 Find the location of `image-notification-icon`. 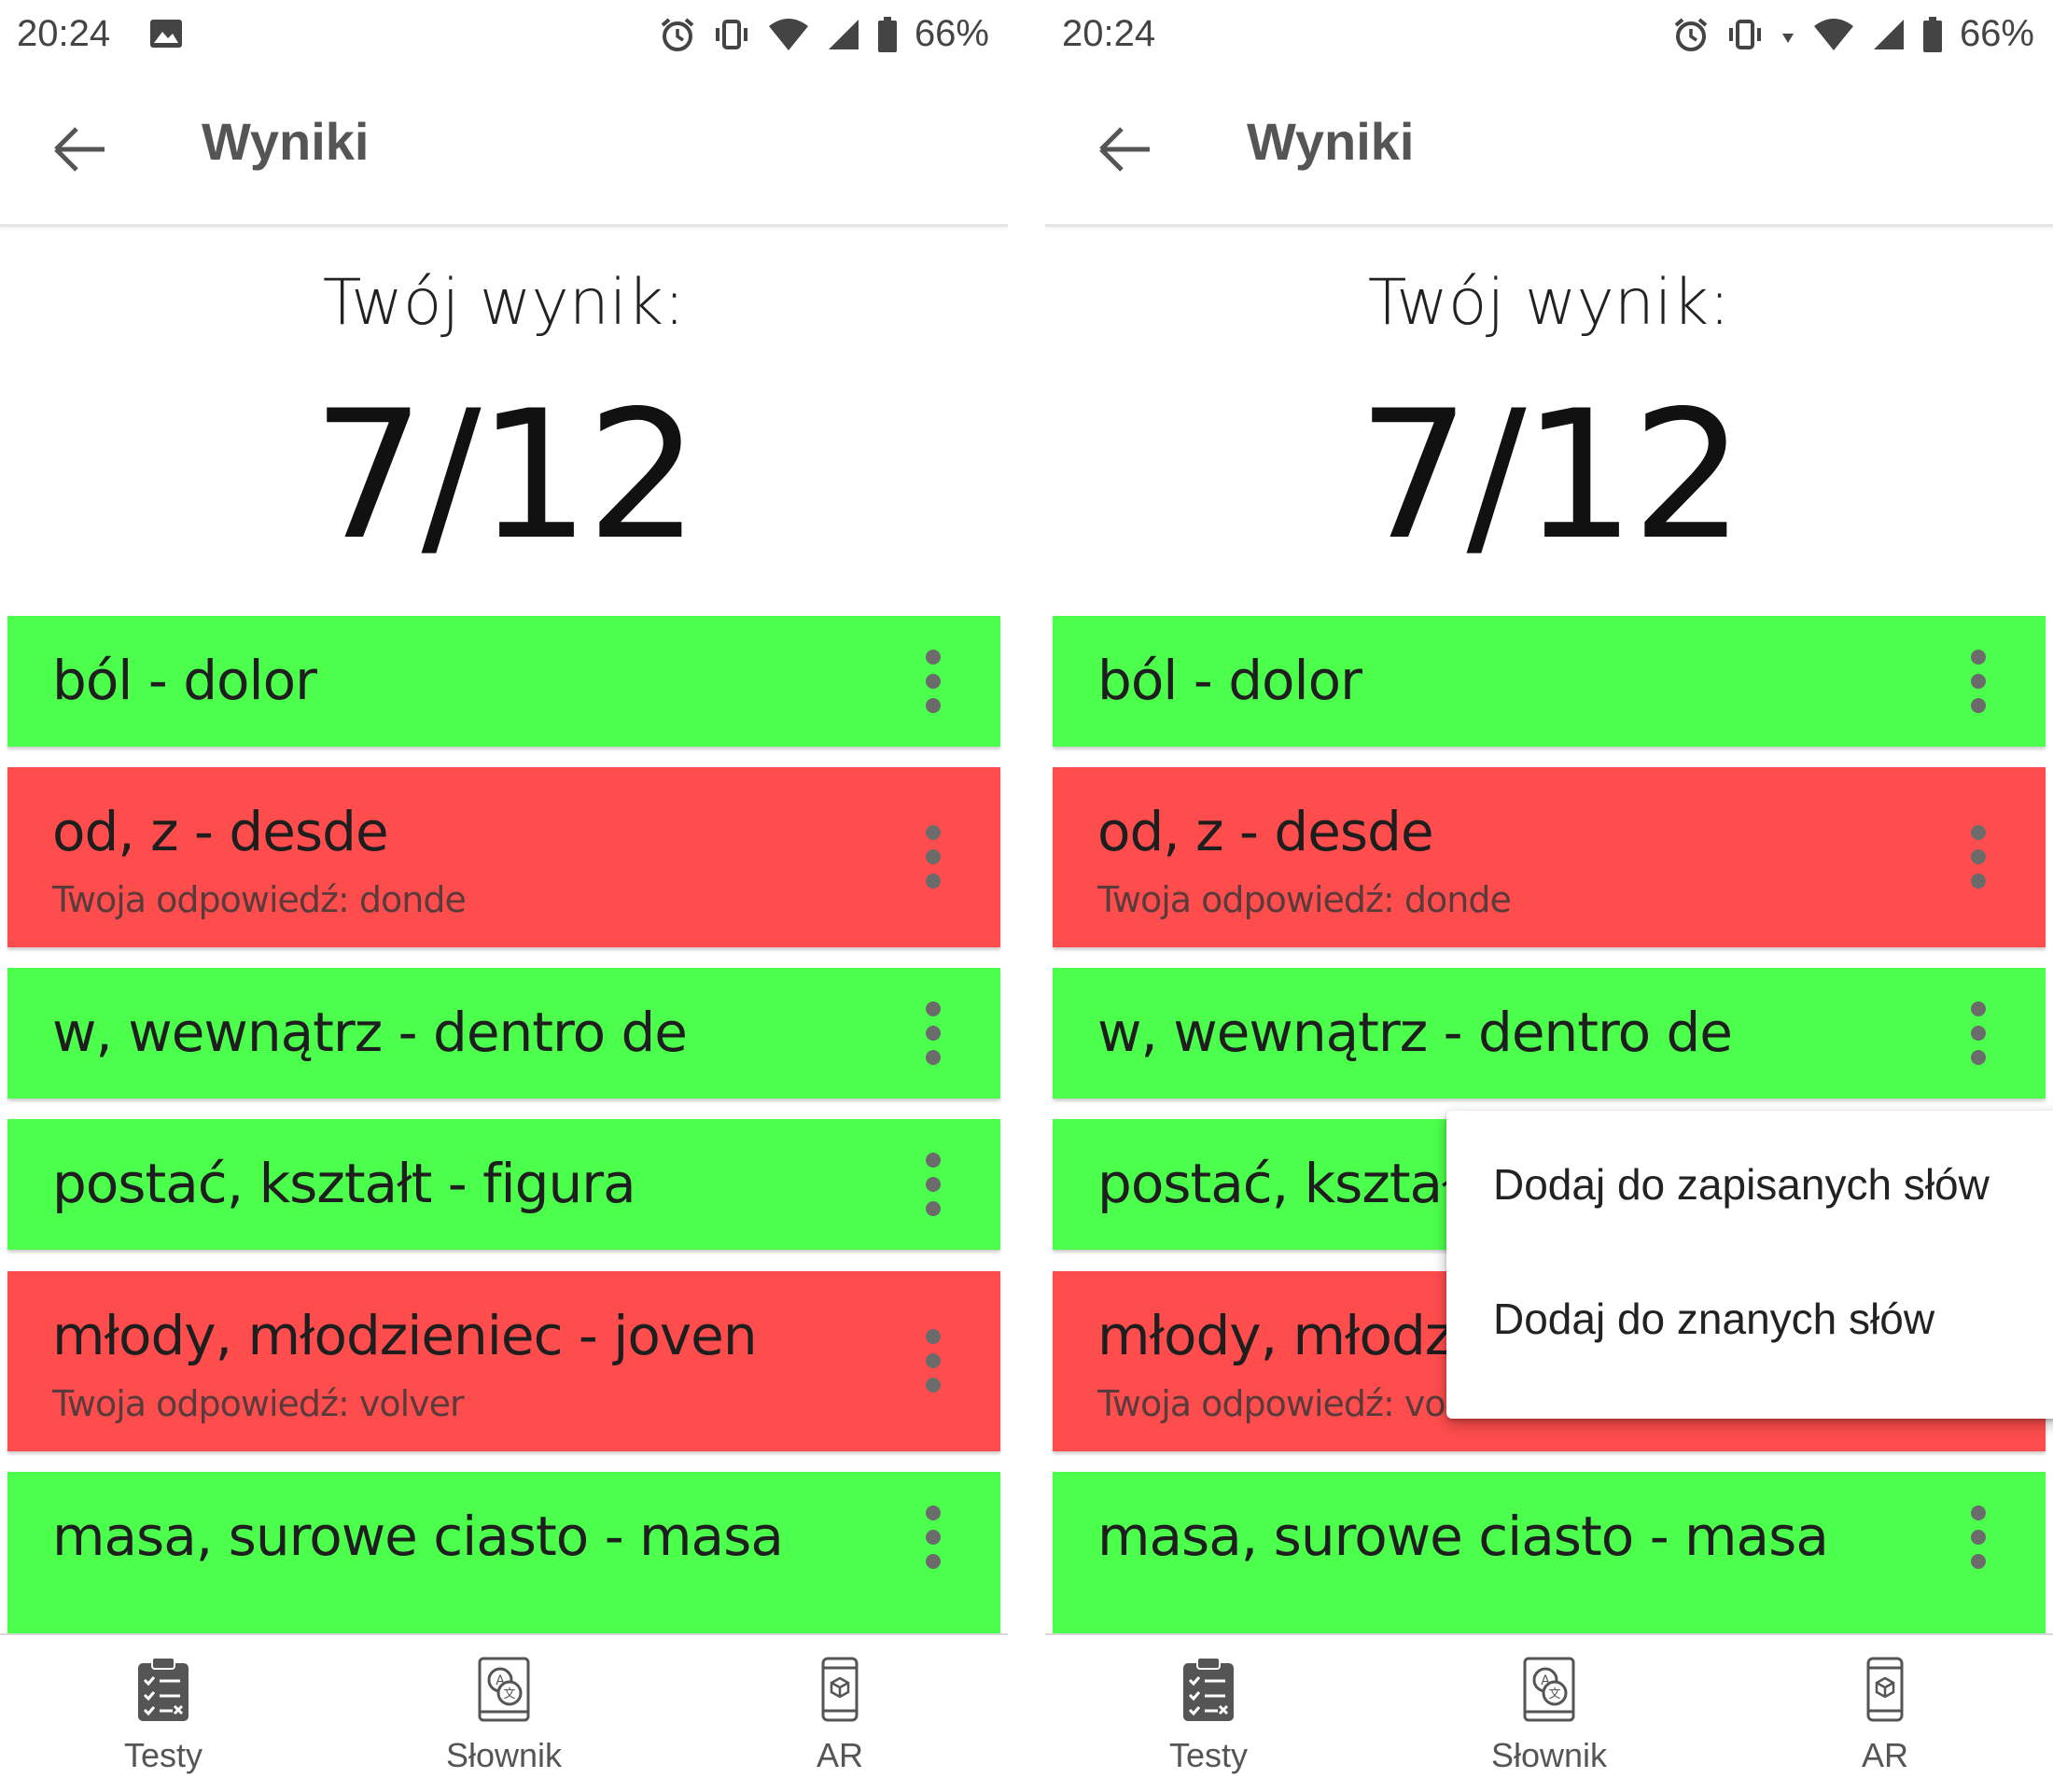

image-notification-icon is located at coordinates (166, 34).